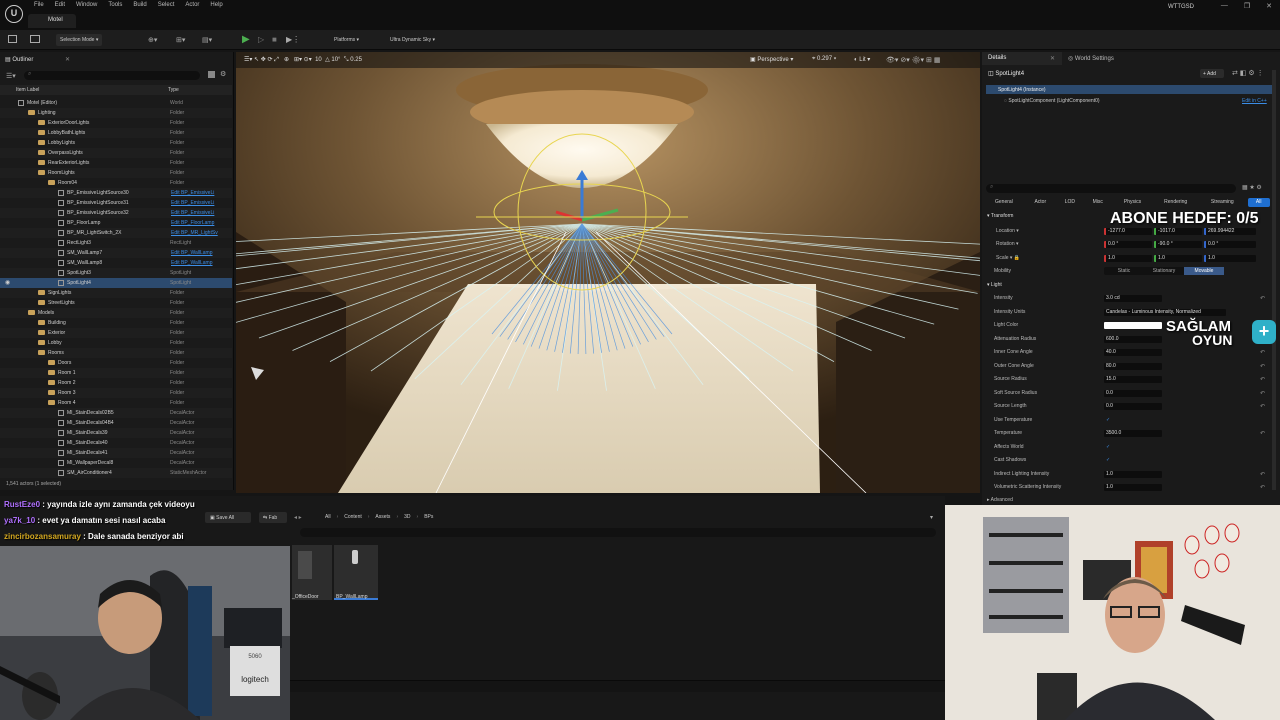  Describe the element at coordinates (116, 103) in the screenshot. I see `outliner-row: Motel (Editor) World` at that location.